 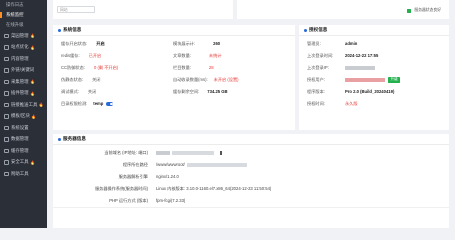 I want to click on info-value: 260, so click(x=217, y=44).